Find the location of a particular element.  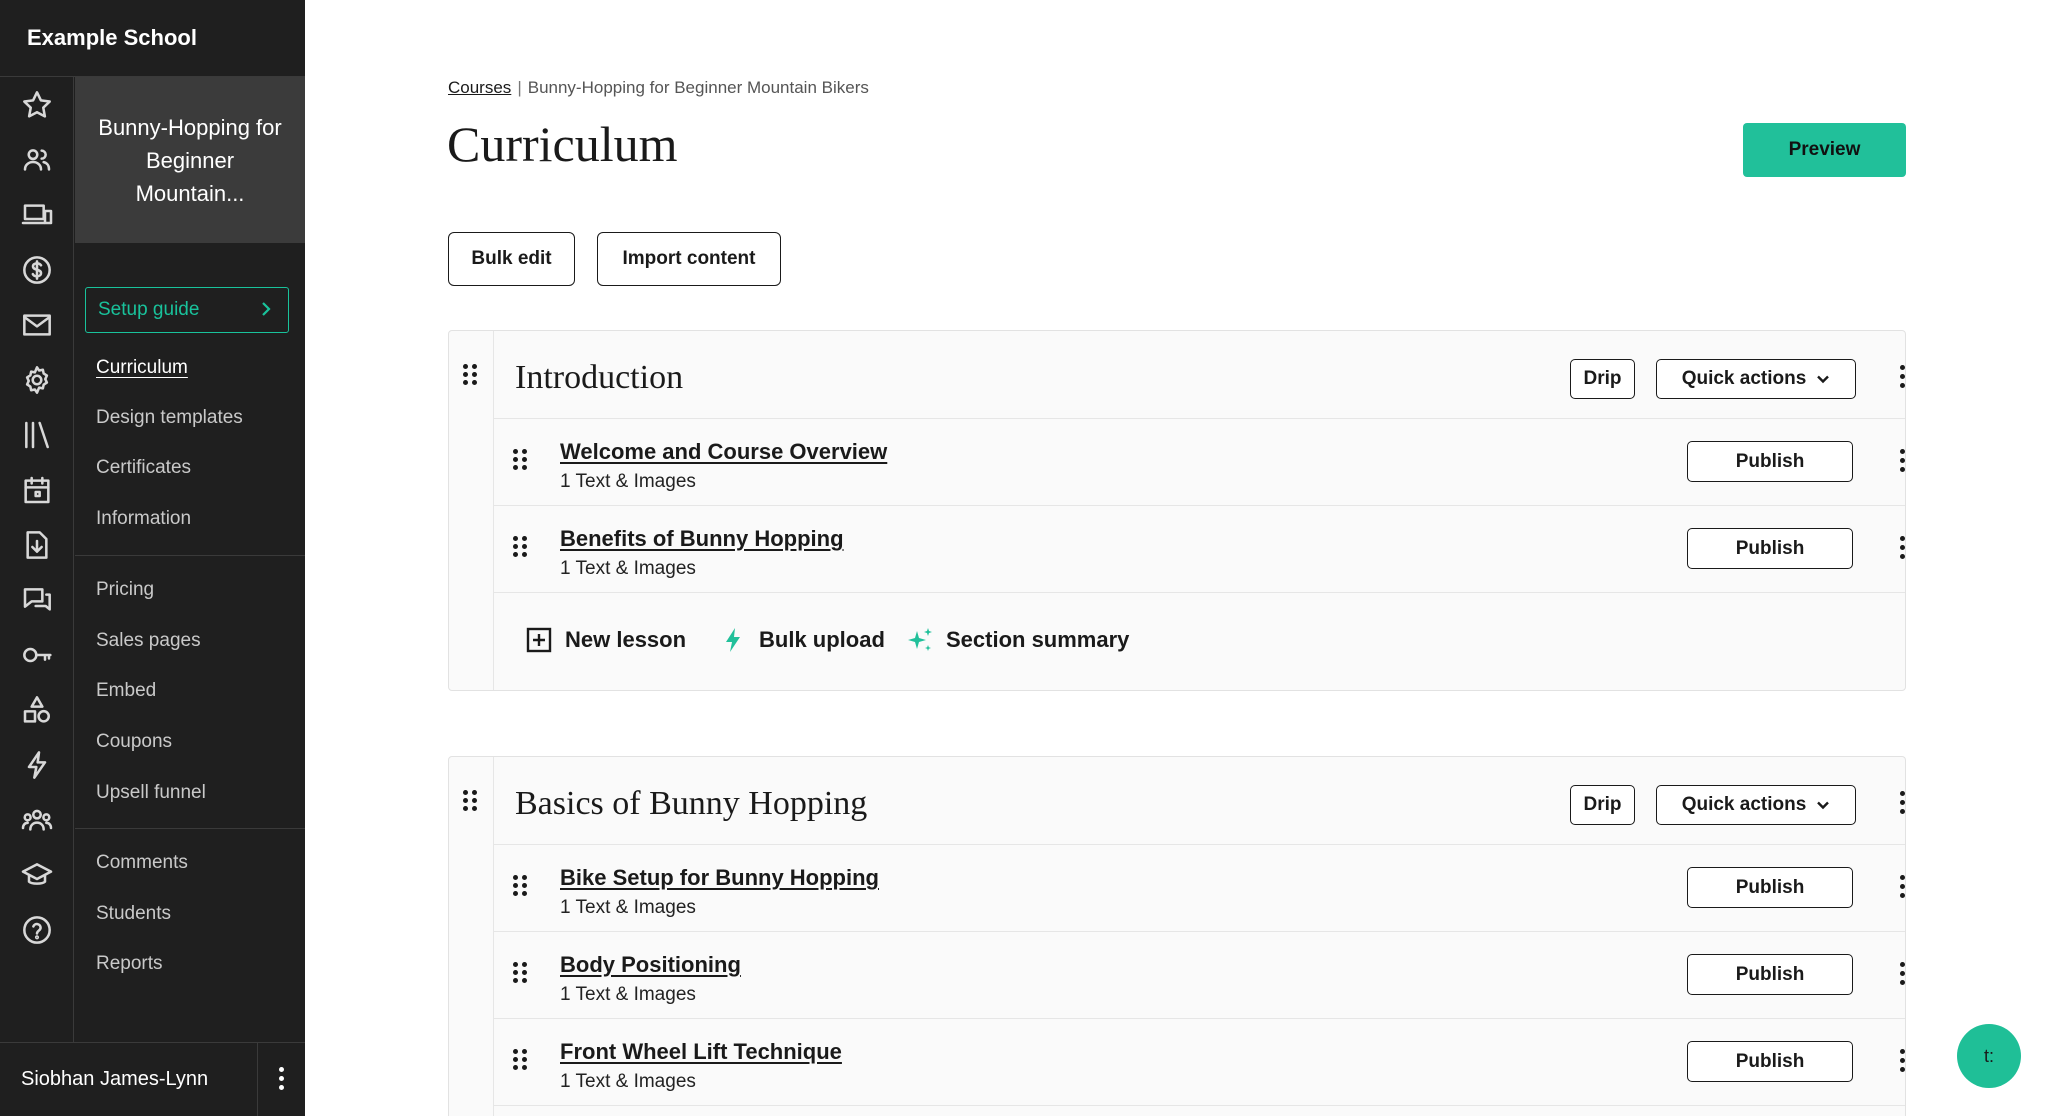

bulk-upload-button: Bulk upload is located at coordinates (802, 640).